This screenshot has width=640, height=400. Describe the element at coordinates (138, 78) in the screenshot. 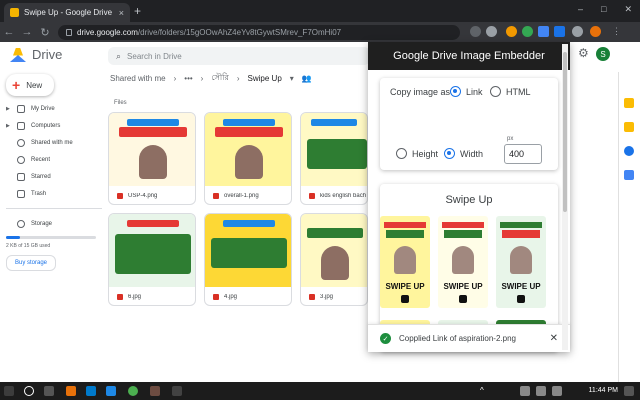

I see `breadcrumb-shared: Shared with me` at that location.